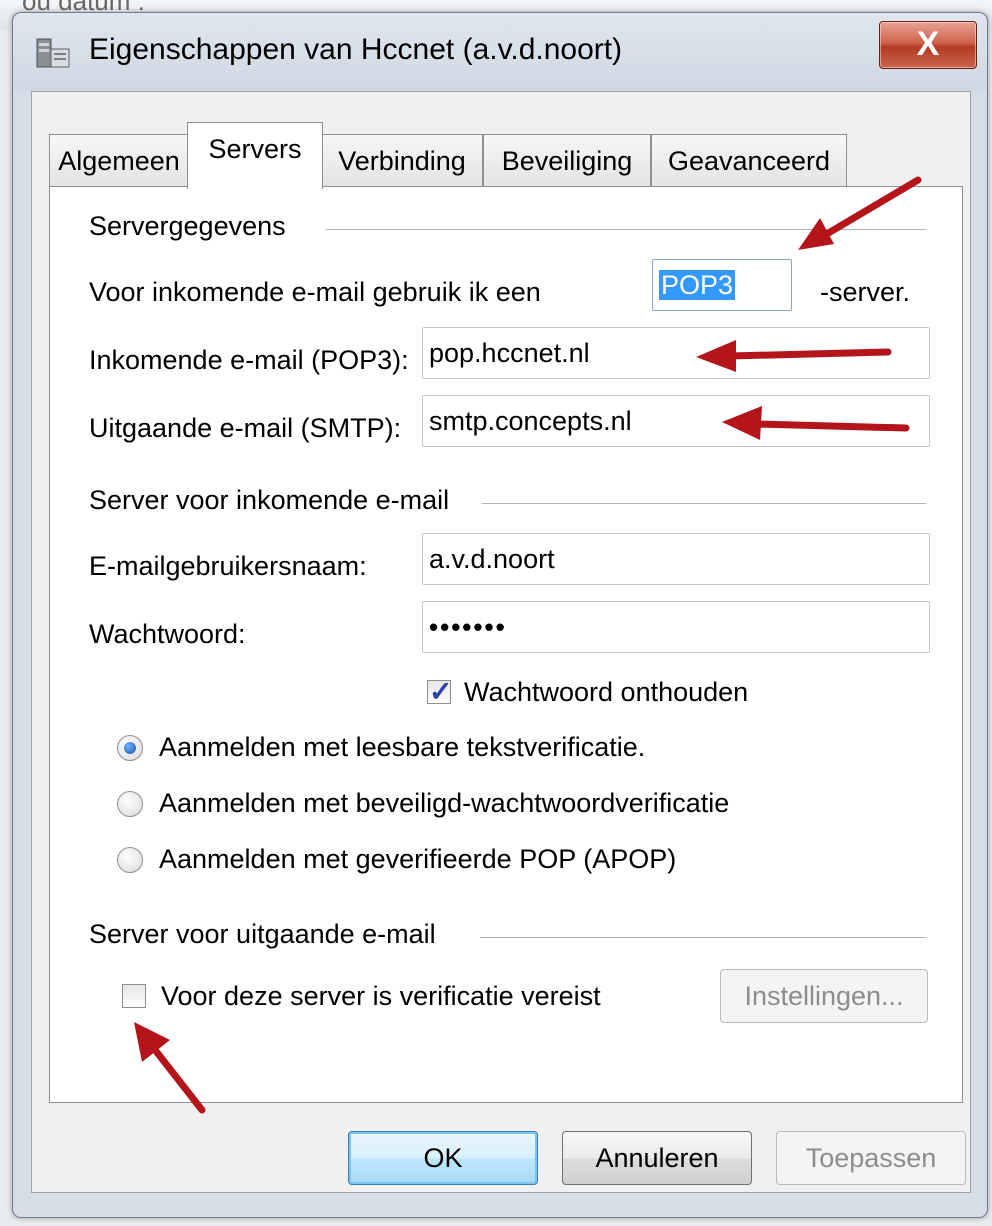 The image size is (992, 1226). Describe the element at coordinates (417, 859) in the screenshot. I see `radio-apop-auth-label: Aanmelden met geverifieerde POP (APOP)` at that location.